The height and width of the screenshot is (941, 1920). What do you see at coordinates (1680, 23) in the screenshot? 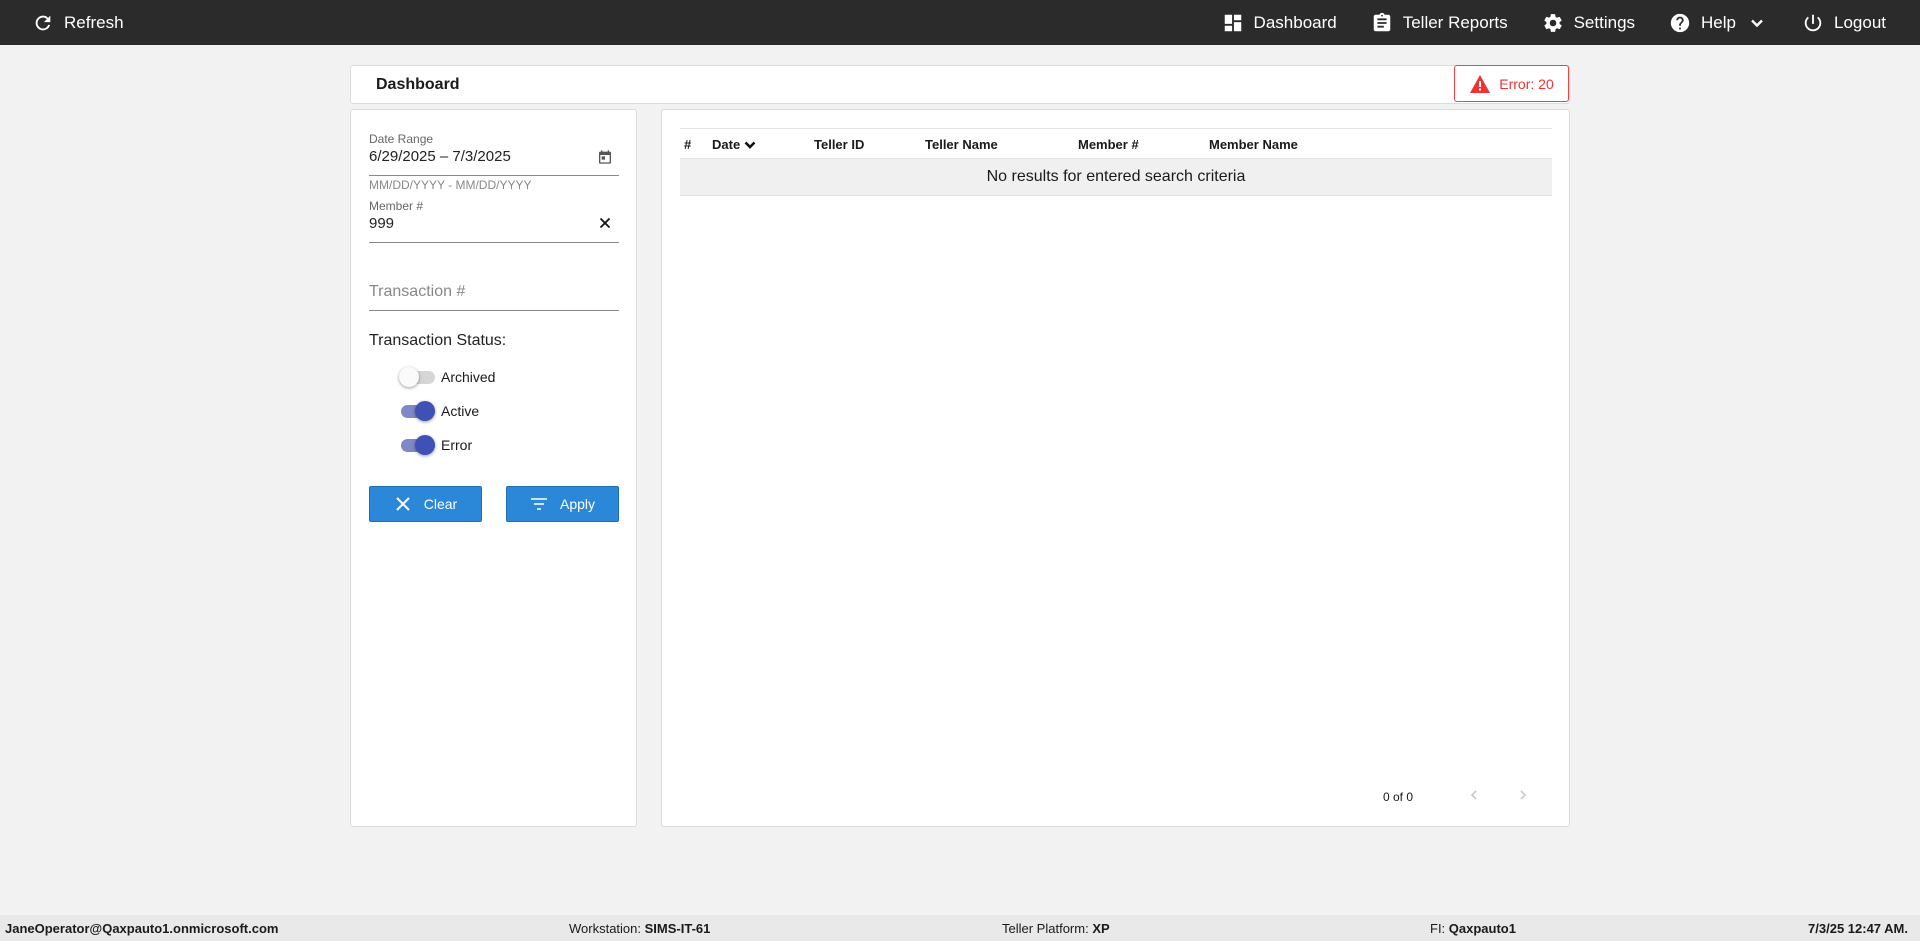
I see `help-icon` at bounding box center [1680, 23].